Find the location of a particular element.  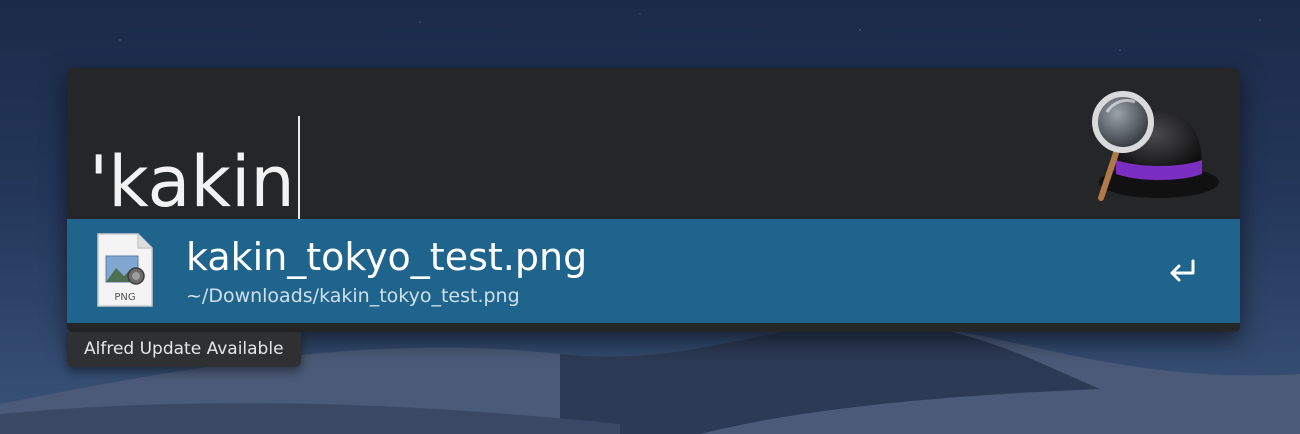

return-key-icon is located at coordinates (1182, 270).